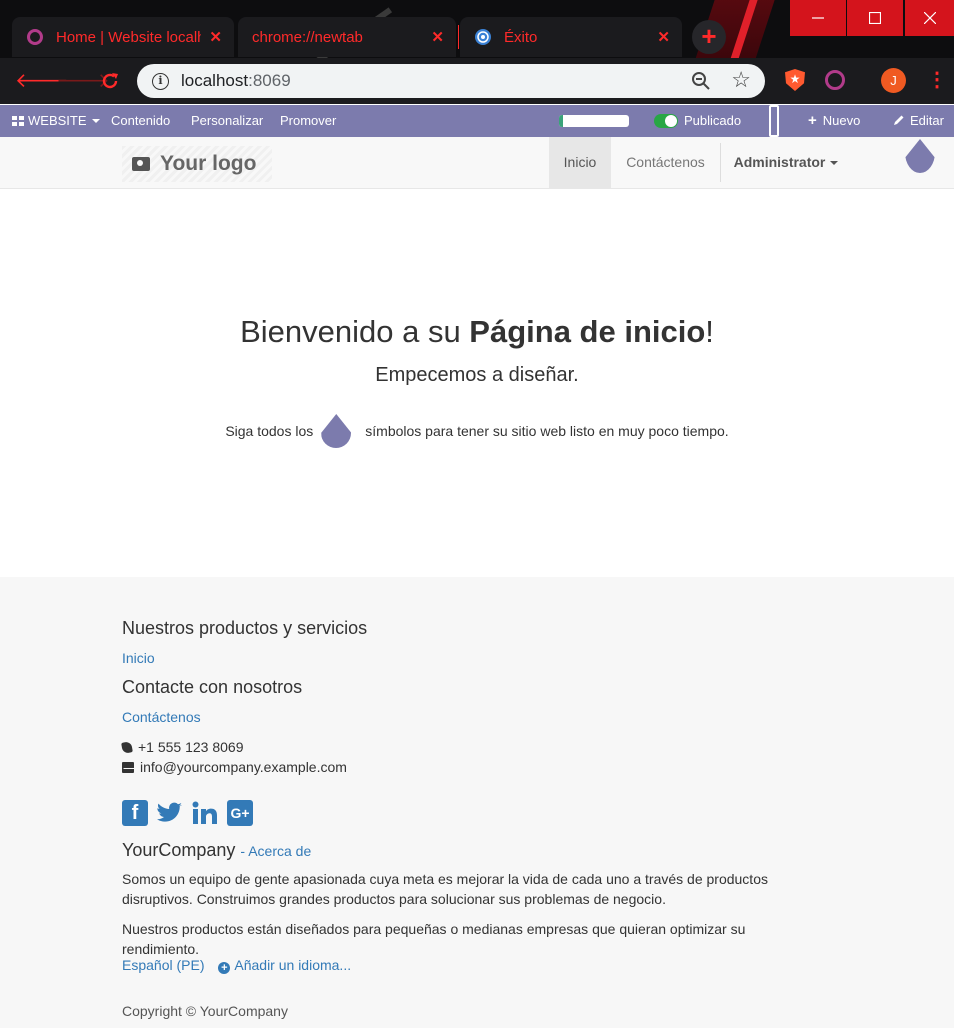 The width and height of the screenshot is (954, 1028). I want to click on nav-divider, so click(720, 162).